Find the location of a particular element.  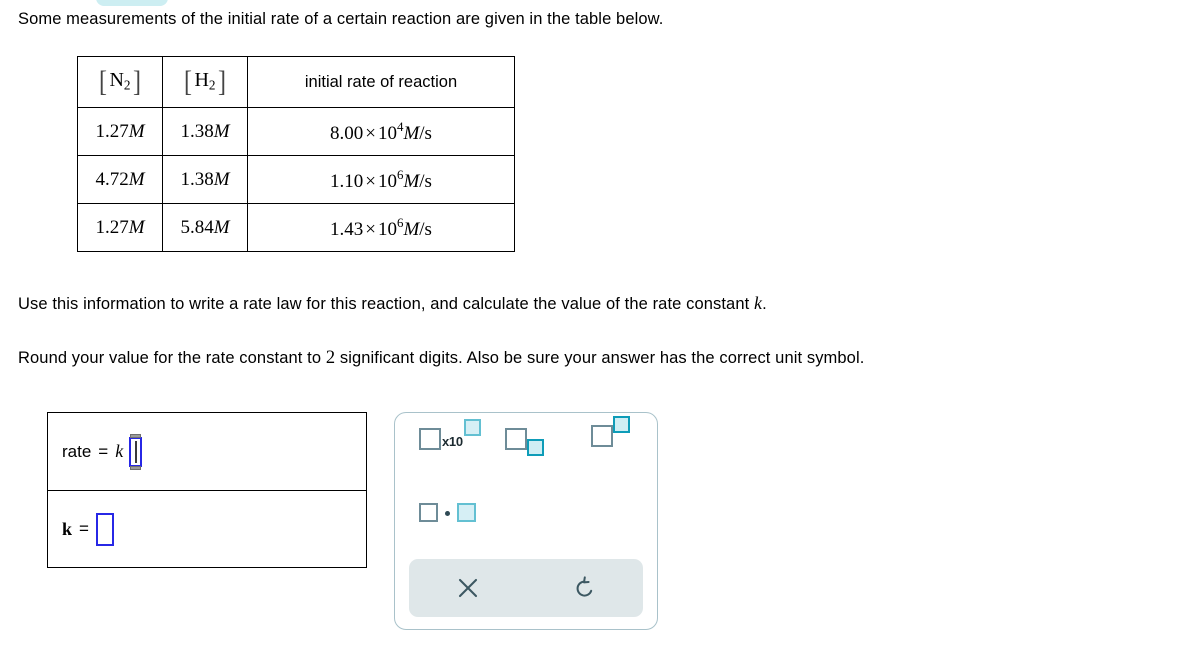

table-row: 1.27M 5.84M 1.43 × 106M/s is located at coordinates (296, 227).